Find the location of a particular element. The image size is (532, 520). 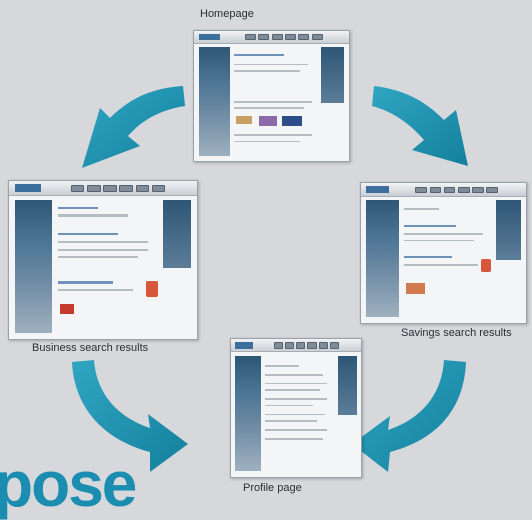

arrow-homepage-to-business is located at coordinates (133, 127).